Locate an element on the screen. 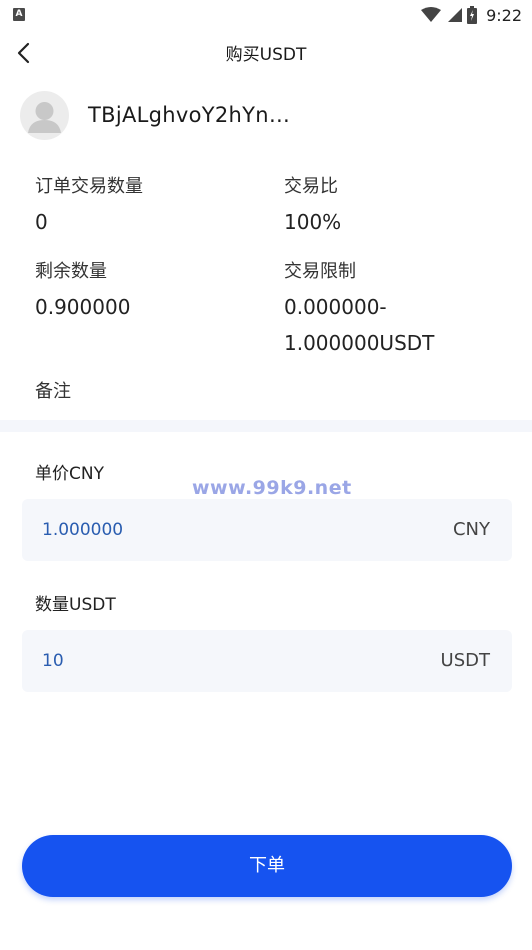 The image size is (532, 950). trade-limit-label: 交易限制 is located at coordinates (320, 271).